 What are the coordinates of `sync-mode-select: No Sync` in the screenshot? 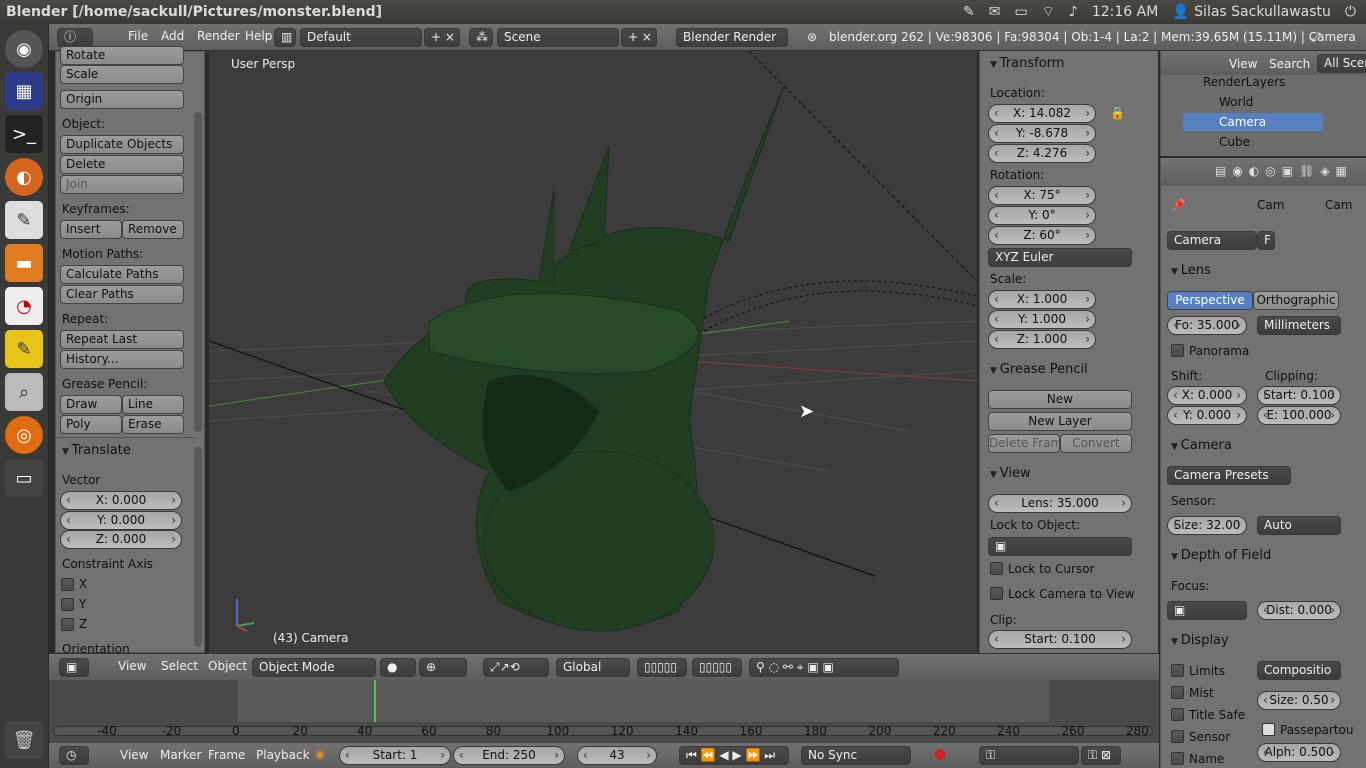 It's located at (856, 755).